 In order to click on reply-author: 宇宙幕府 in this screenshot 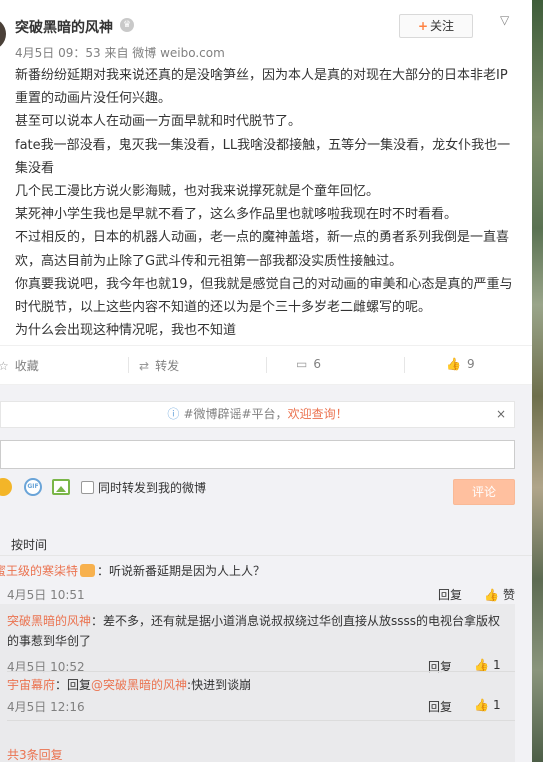, I will do `click(31, 685)`.